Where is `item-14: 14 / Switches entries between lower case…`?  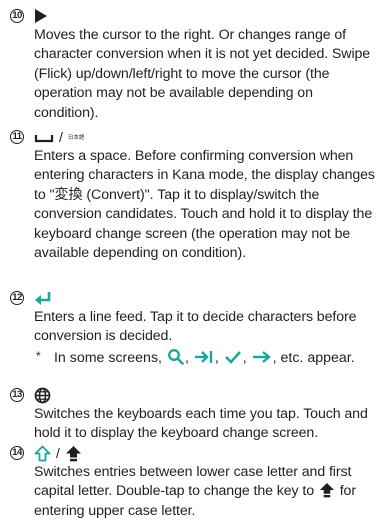
item-14: 14 / Switches entries between lower case… is located at coordinates (193, 482).